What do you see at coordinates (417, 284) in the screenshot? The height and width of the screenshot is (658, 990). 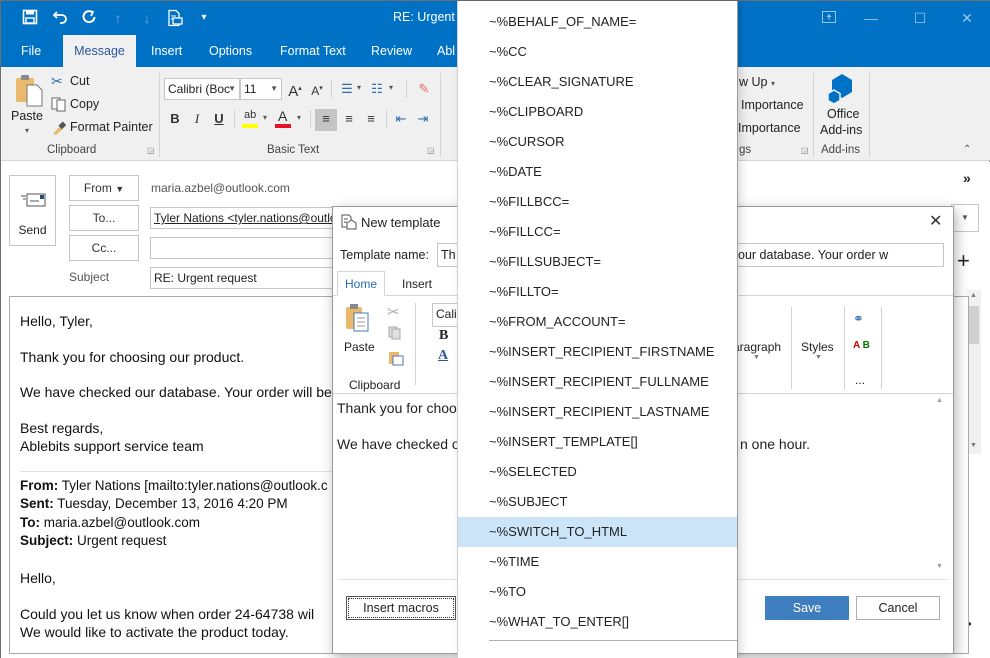 I see `dialog-tab-insert: Insert` at bounding box center [417, 284].